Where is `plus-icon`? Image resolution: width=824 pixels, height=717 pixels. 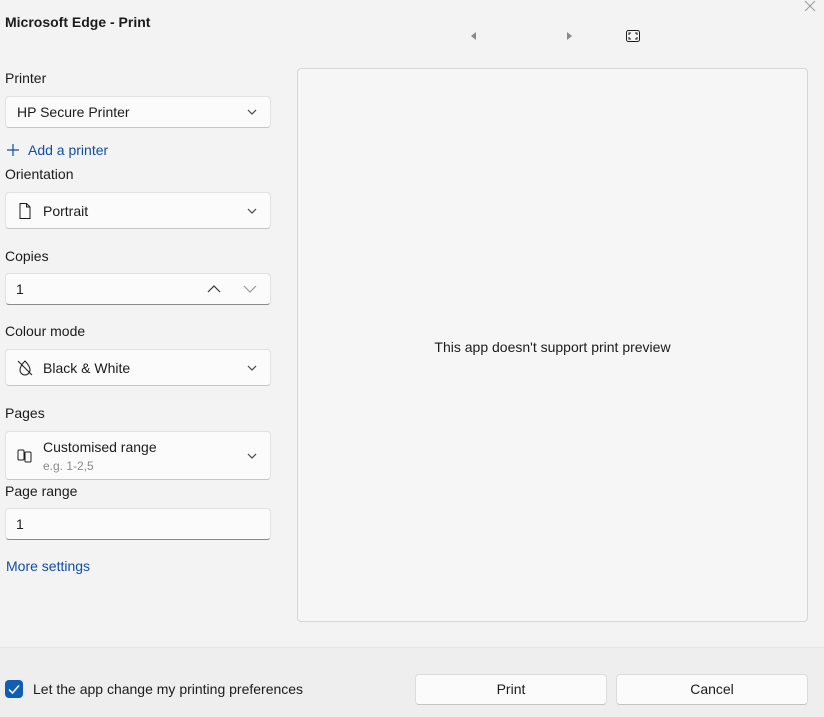
plus-icon is located at coordinates (13, 150).